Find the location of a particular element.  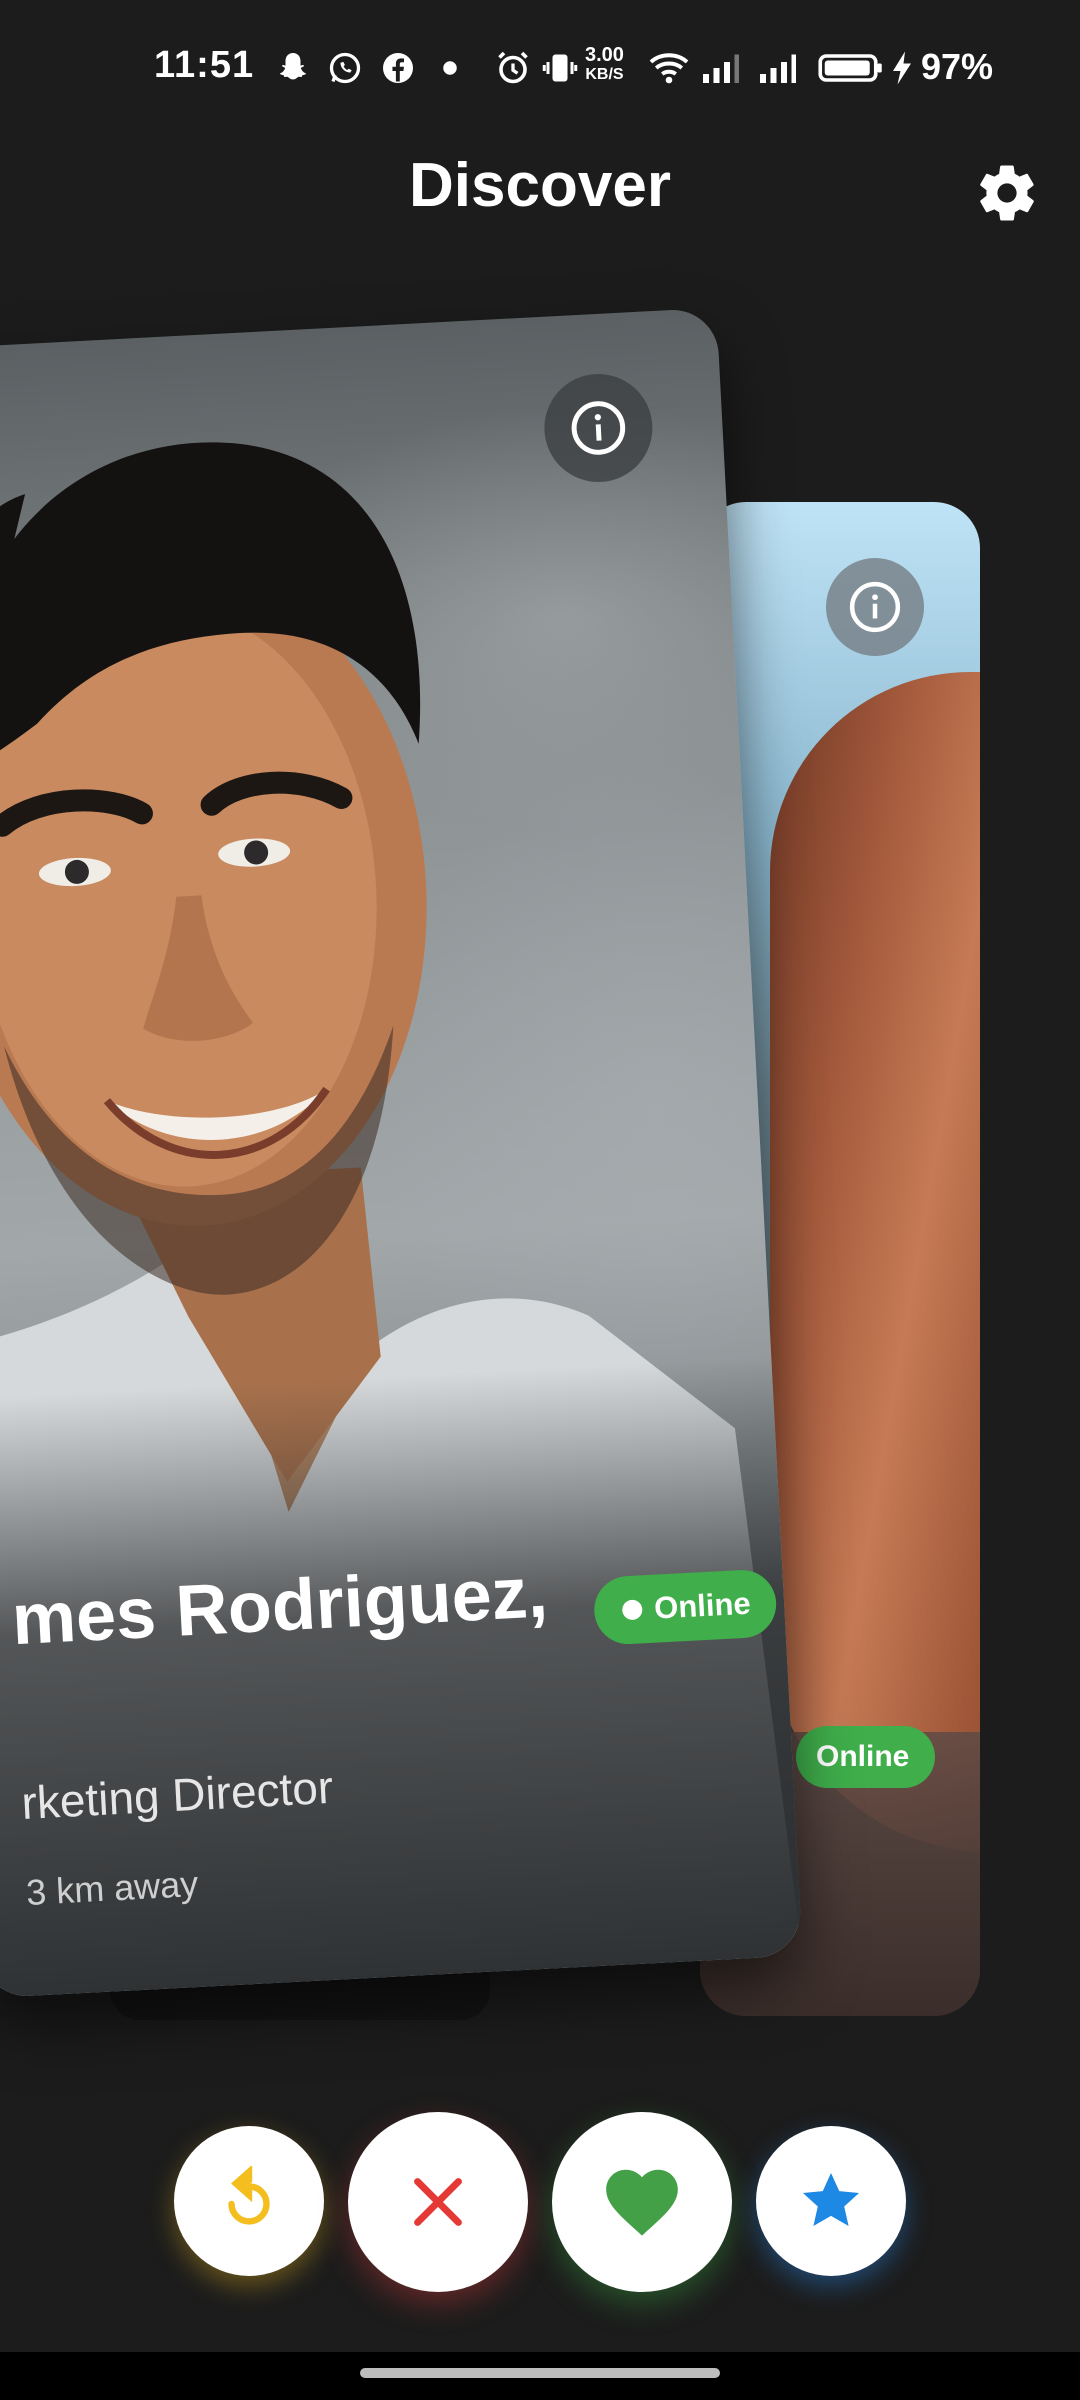

back-card-photo is located at coordinates (875, 1262).